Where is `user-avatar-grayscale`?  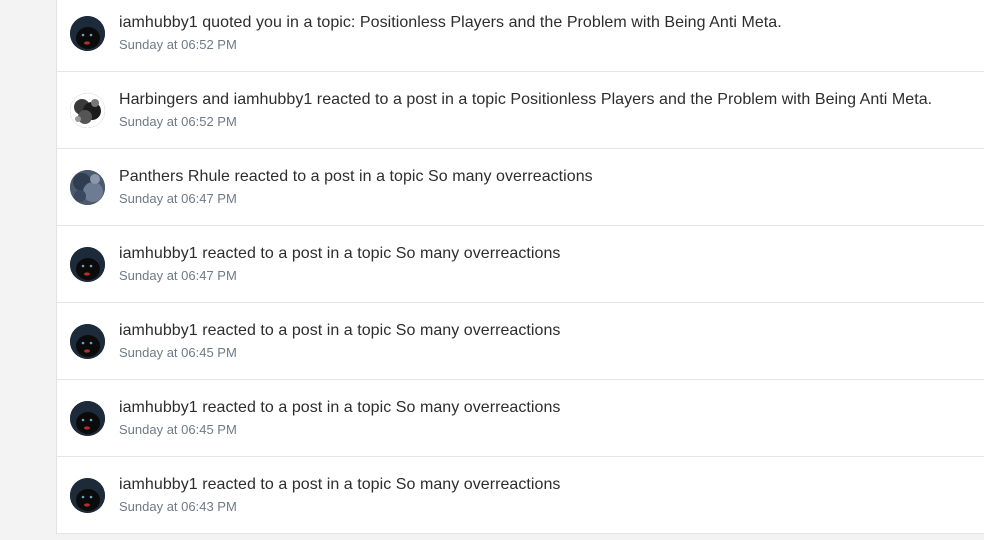
user-avatar-grayscale is located at coordinates (87, 110).